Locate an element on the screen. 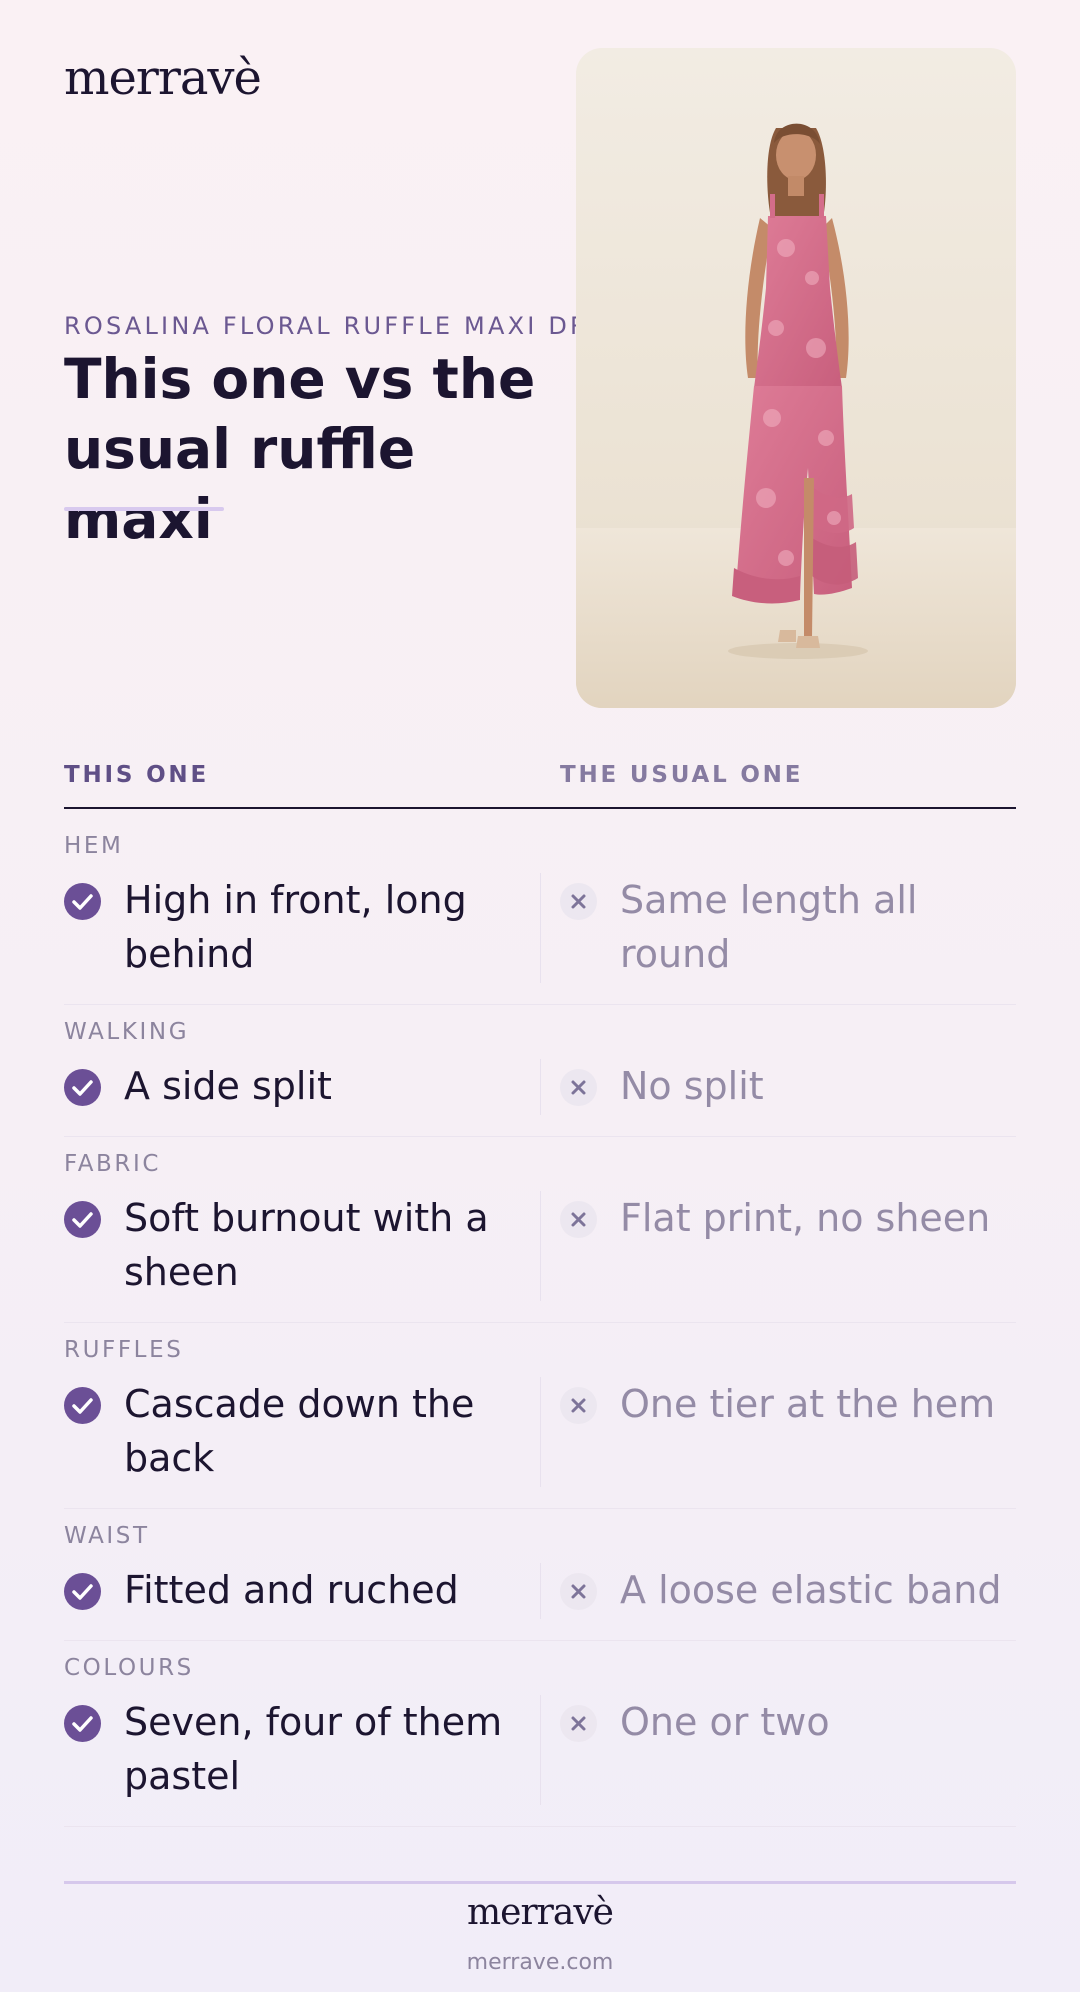  usual-one-text: Flat print, no sheen is located at coordinates (805, 1218).